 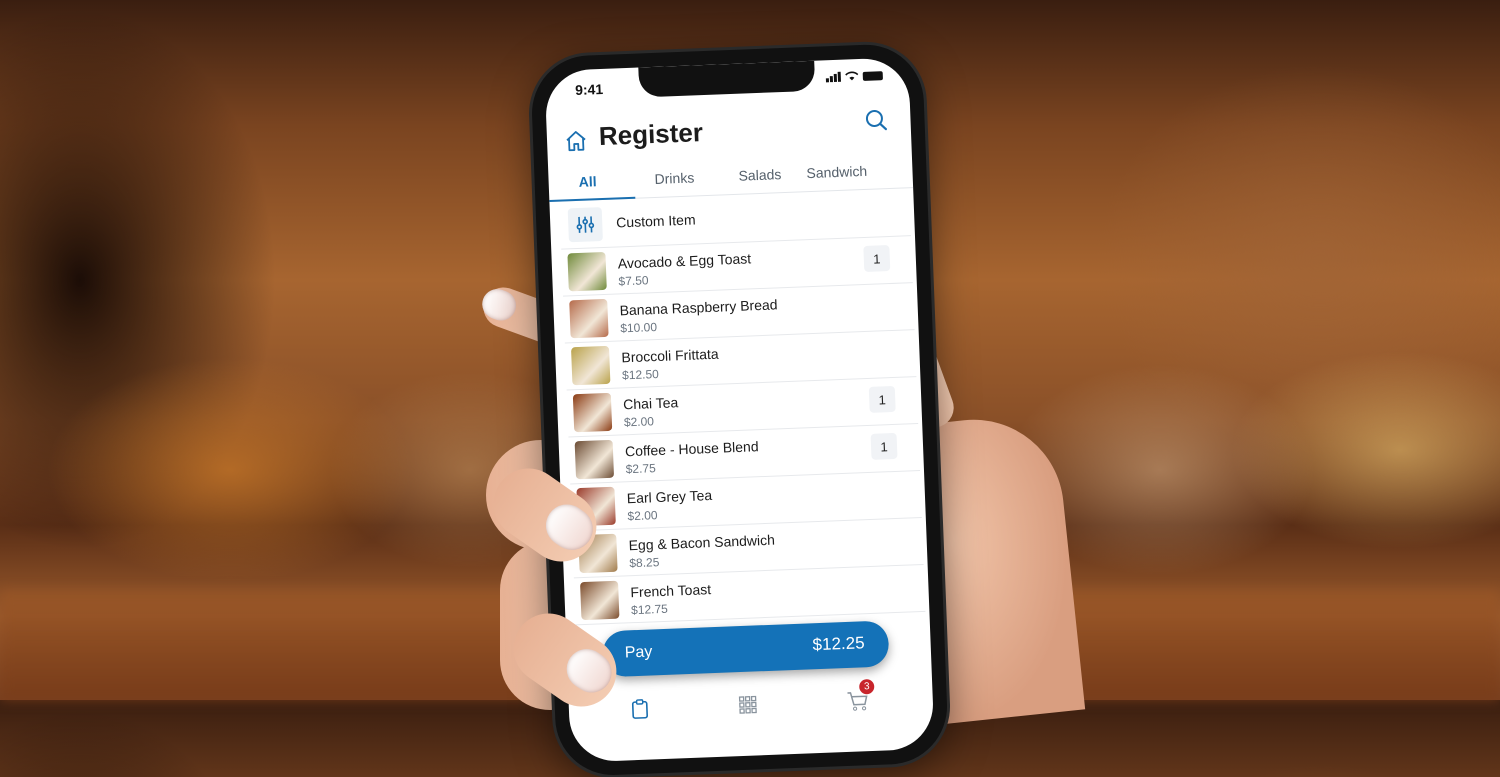 I want to click on custom-item-label: Custom Item, so click(x=655, y=221).